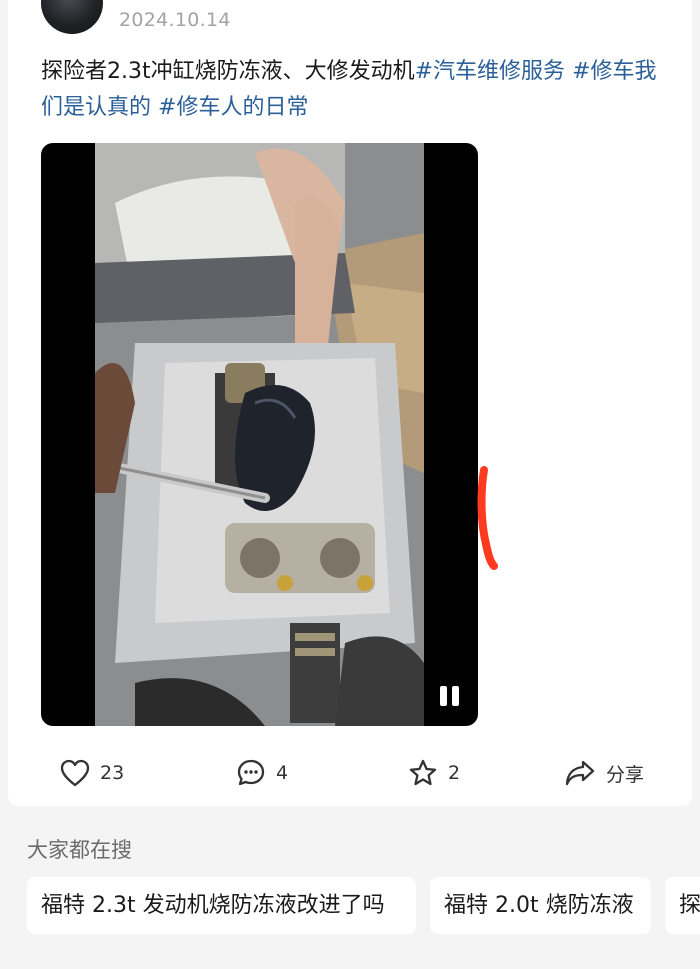  I want to click on pause-button, so click(450, 696).